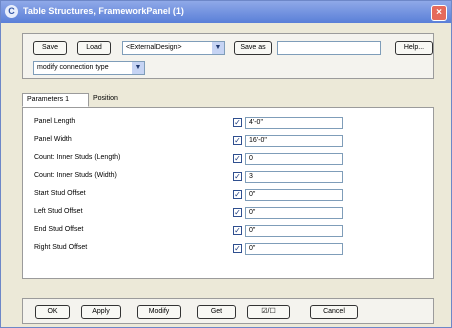 Image resolution: width=452 pixels, height=328 pixels. Describe the element at coordinates (226, 12) in the screenshot. I see `title-bar: C Table Structures, FrameworkPanel (1) ×` at that location.